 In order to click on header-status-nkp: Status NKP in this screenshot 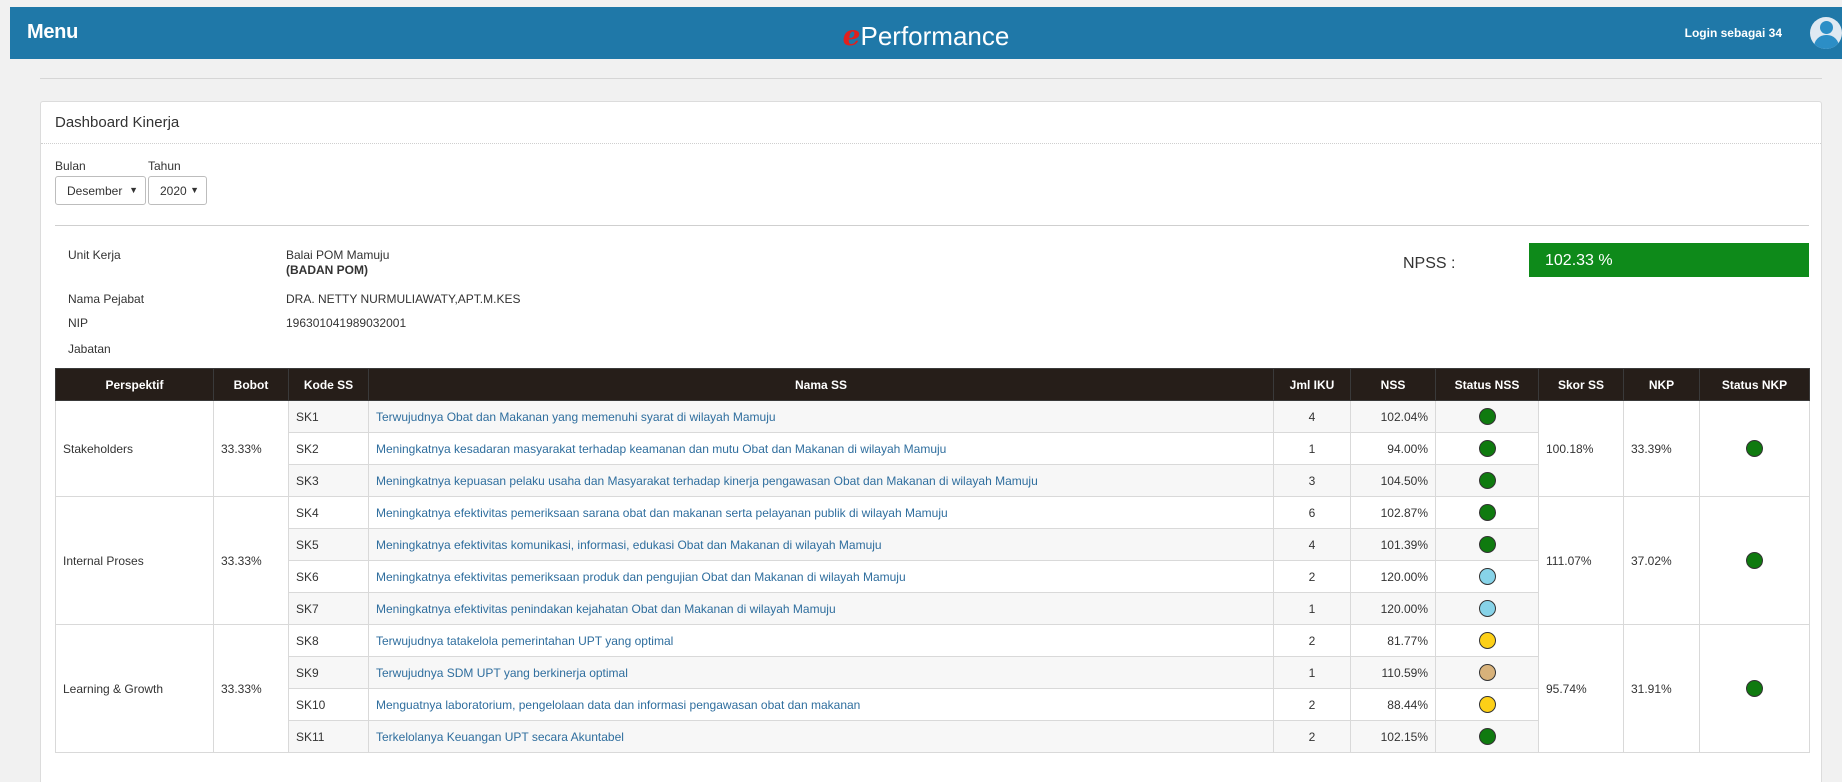, I will do `click(1754, 384)`.